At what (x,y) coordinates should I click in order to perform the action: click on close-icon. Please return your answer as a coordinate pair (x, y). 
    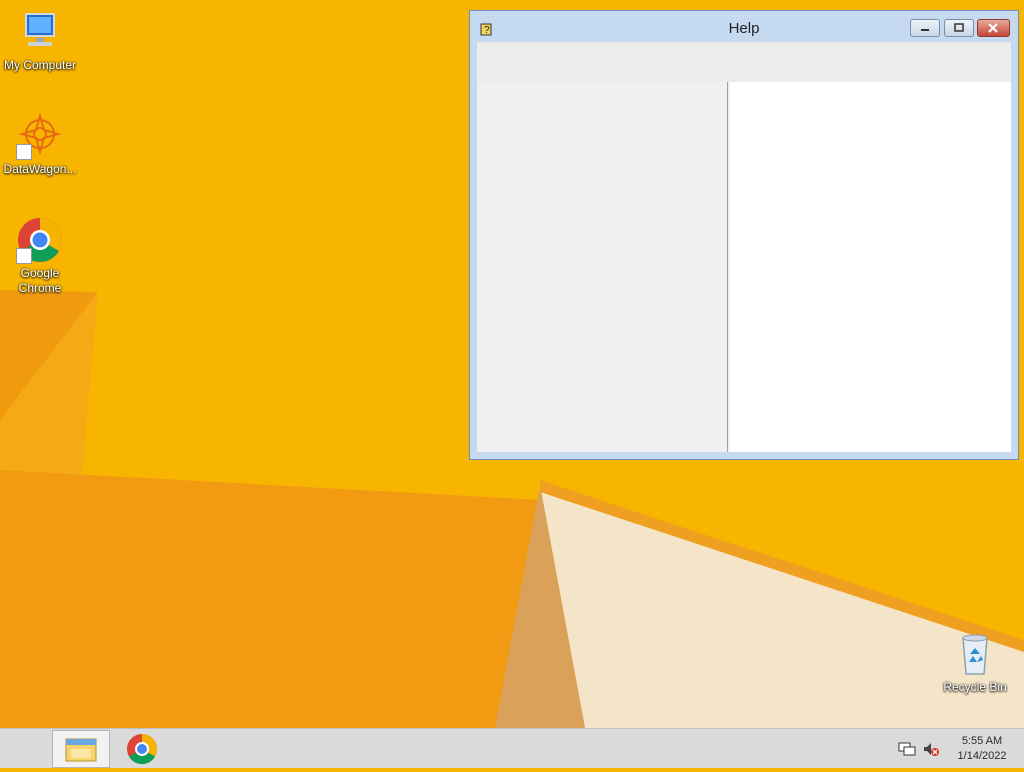
    Looking at the image, I should click on (993, 28).